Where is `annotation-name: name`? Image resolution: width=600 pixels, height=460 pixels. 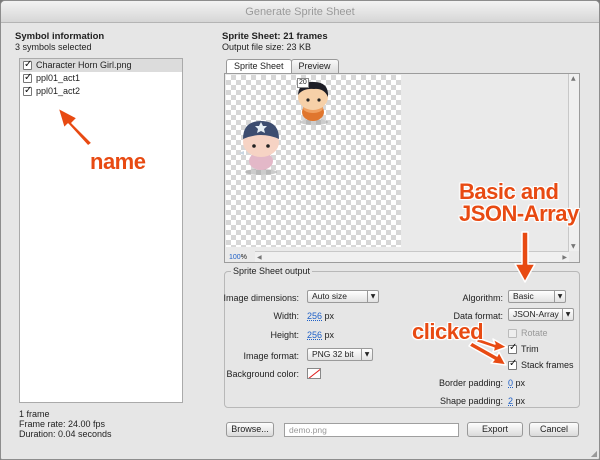 annotation-name: name is located at coordinates (118, 161).